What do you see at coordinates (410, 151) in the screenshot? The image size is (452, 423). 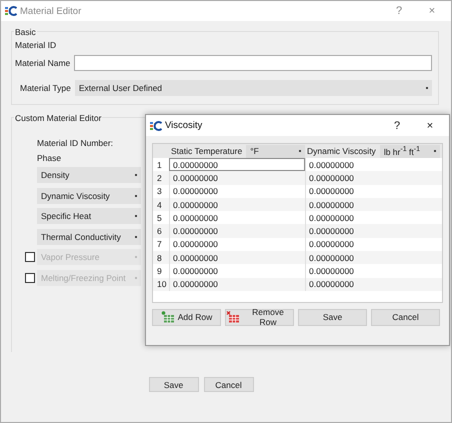 I see `unit-dropdown: lb hr$^{-1}$ ft$^{-1}$` at bounding box center [410, 151].